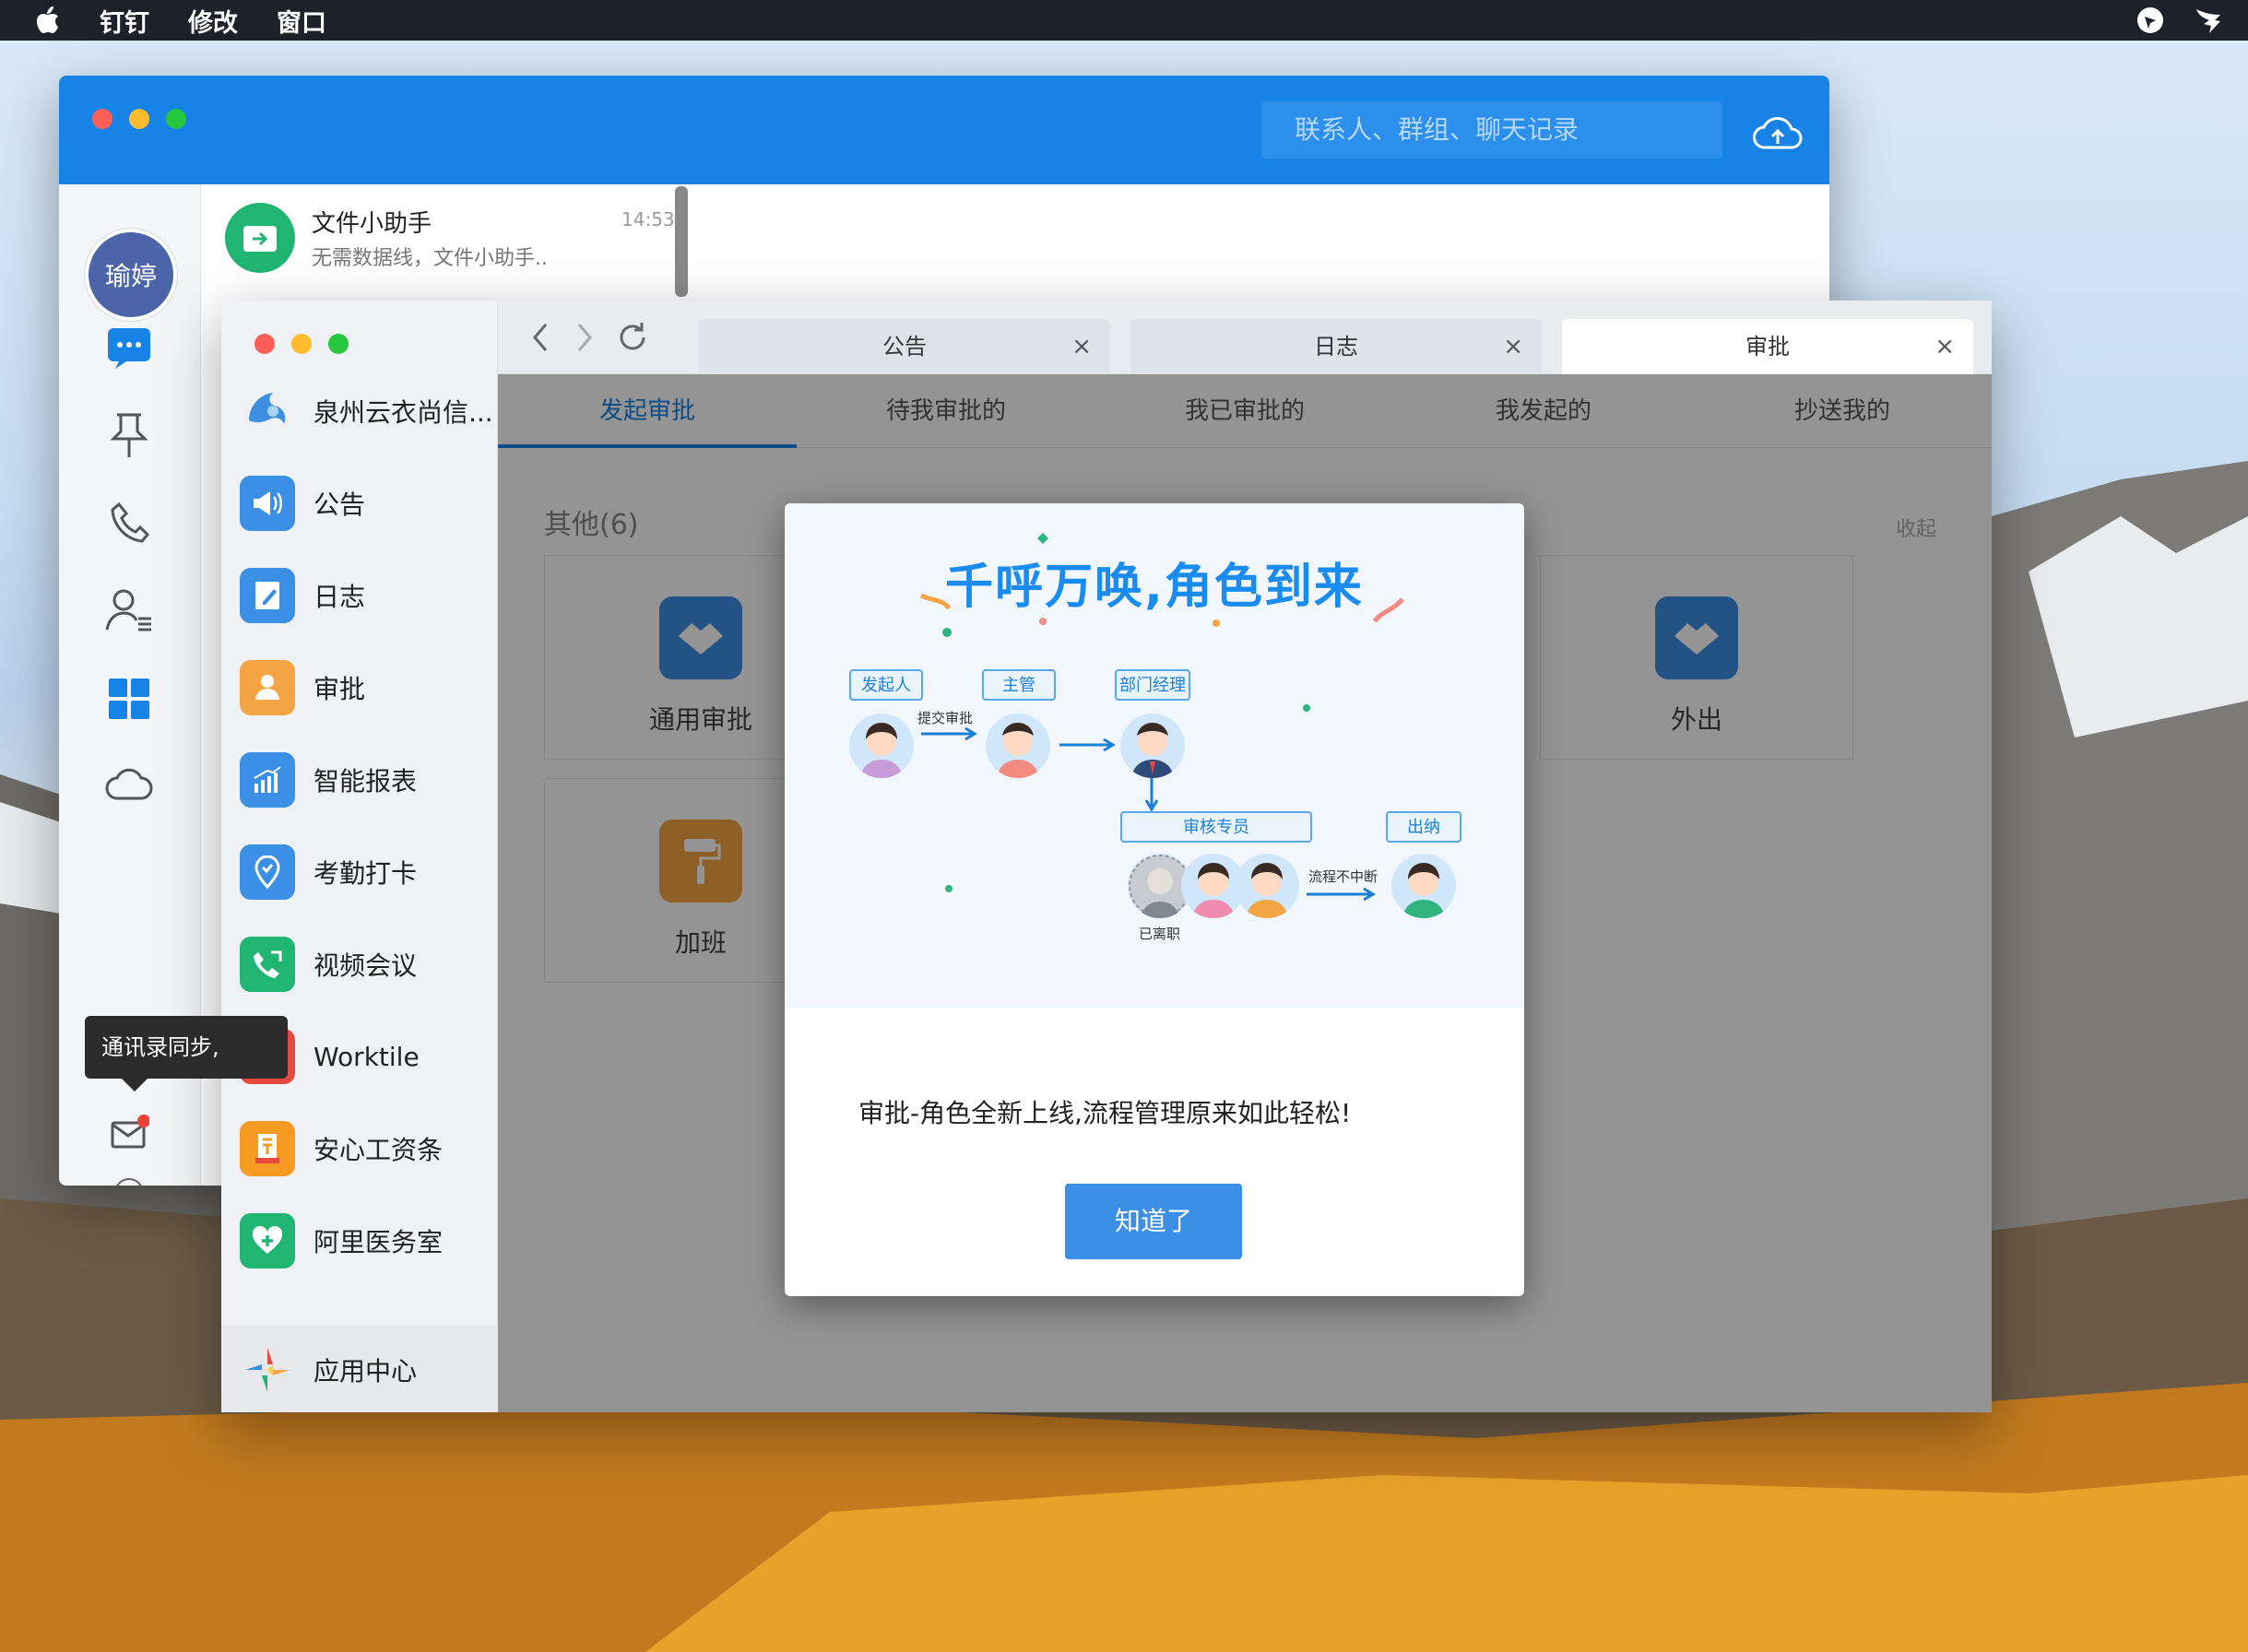 The height and width of the screenshot is (1652, 2248). I want to click on sidebar-item-announcement: 公告, so click(365, 503).